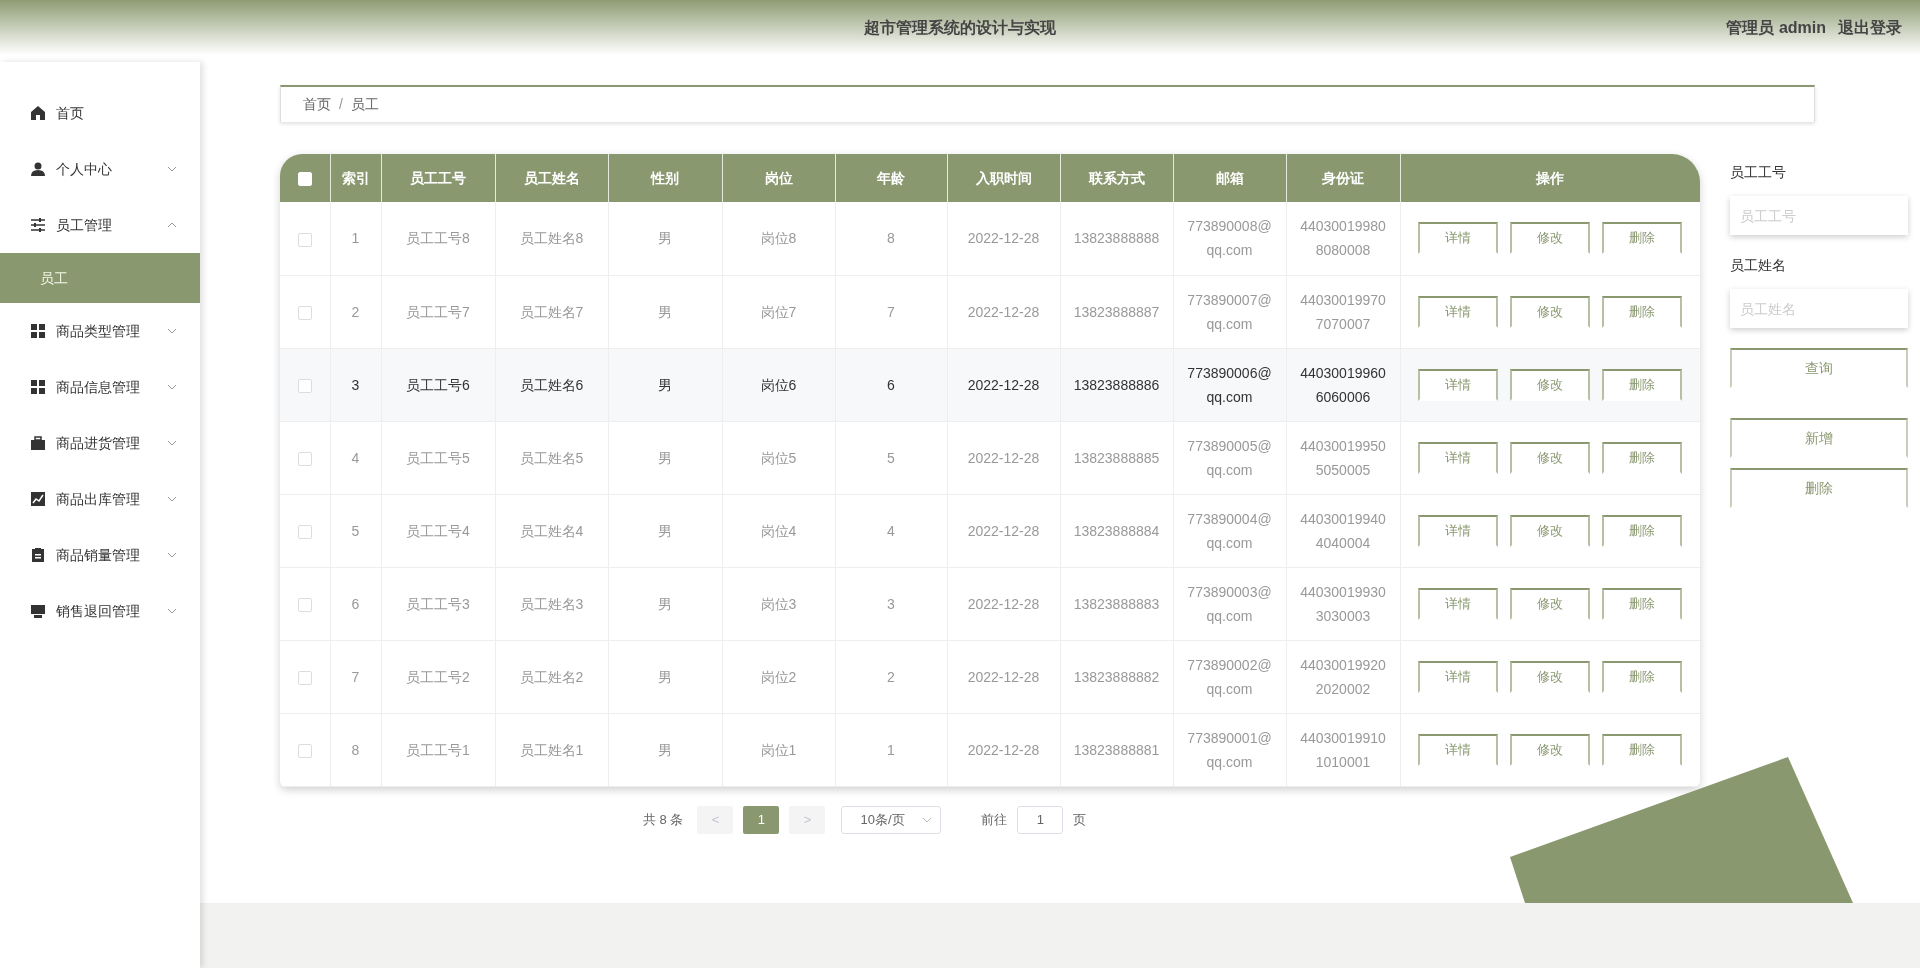  What do you see at coordinates (551, 749) in the screenshot?
I see `table-cell: 员工姓名1` at bounding box center [551, 749].